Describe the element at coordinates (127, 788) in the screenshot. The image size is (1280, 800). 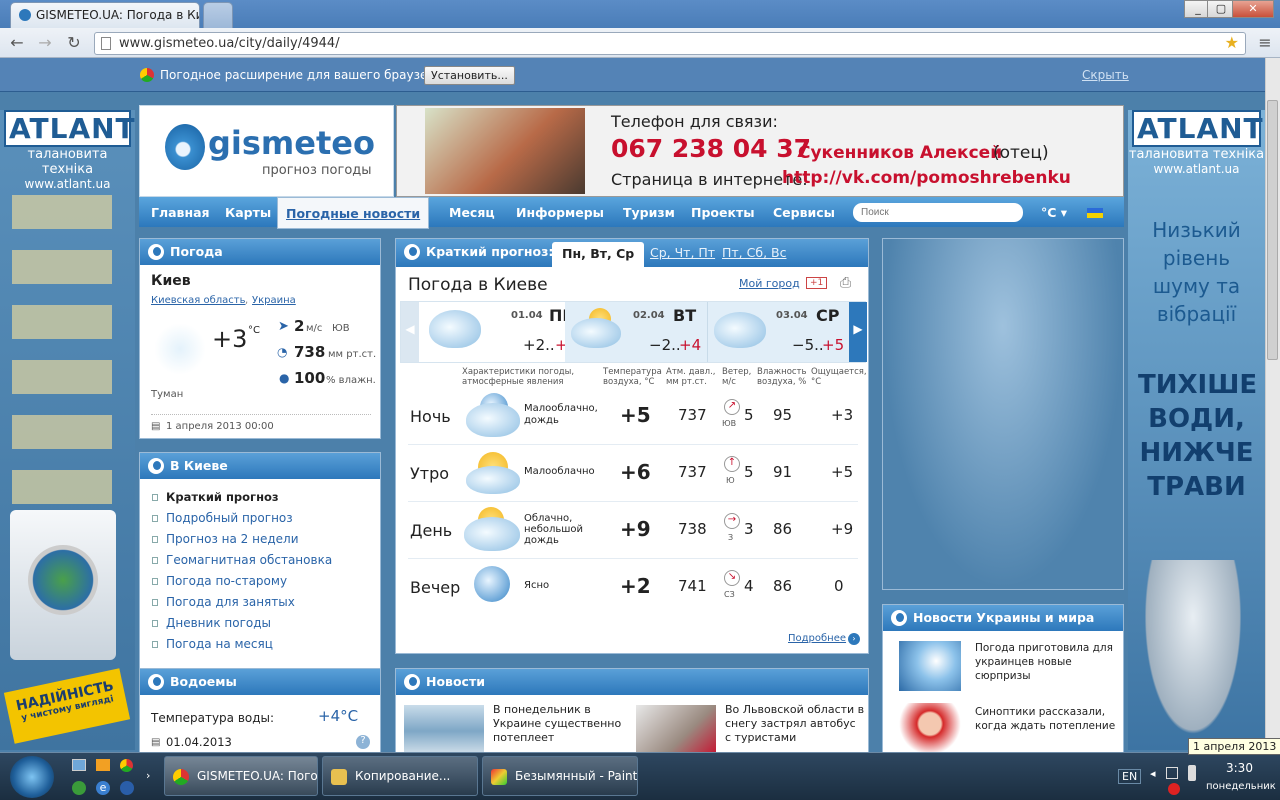
I see `app-icon` at that location.